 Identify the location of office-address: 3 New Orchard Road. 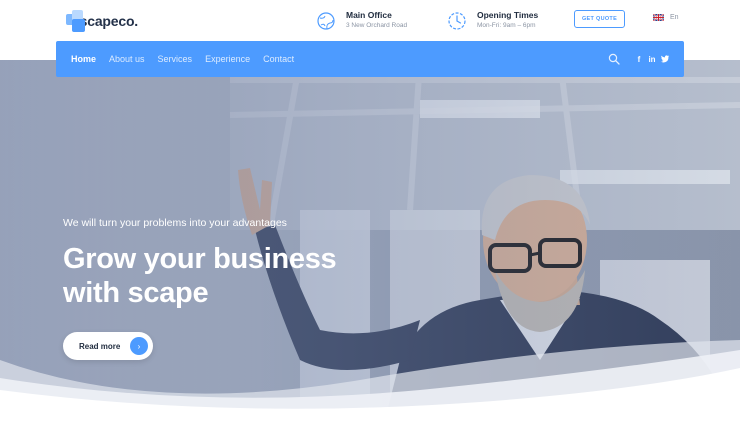
(377, 25).